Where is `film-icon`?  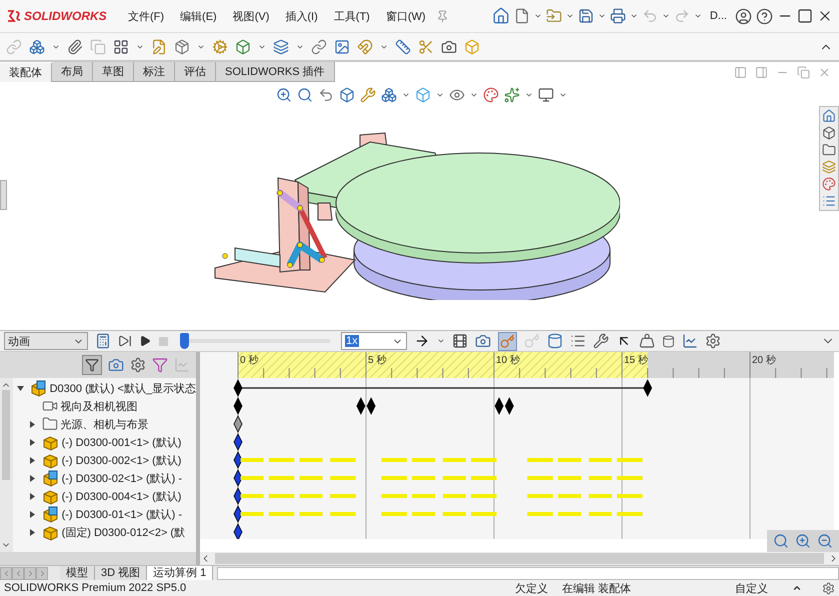
film-icon is located at coordinates (460, 341).